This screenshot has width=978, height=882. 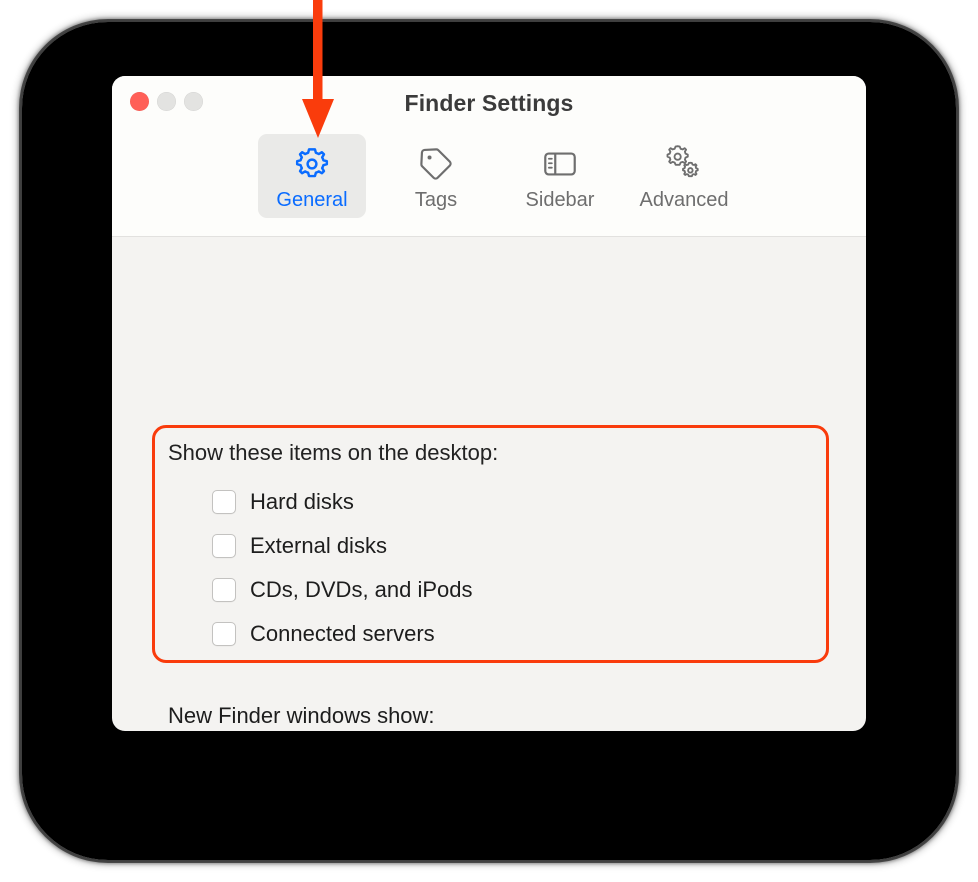 I want to click on tab-sidebar-label: Sidebar, so click(x=560, y=200).